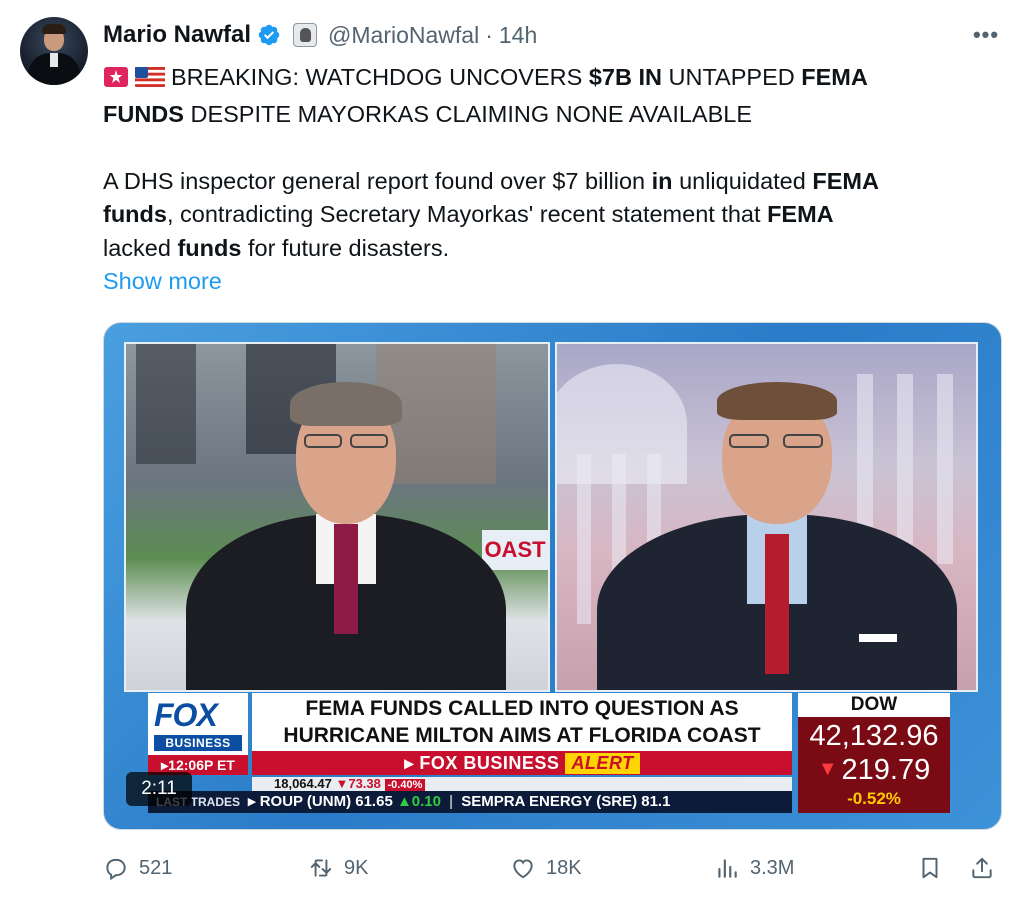 This screenshot has width=1024, height=901. Describe the element at coordinates (54, 51) in the screenshot. I see `avatar` at that location.